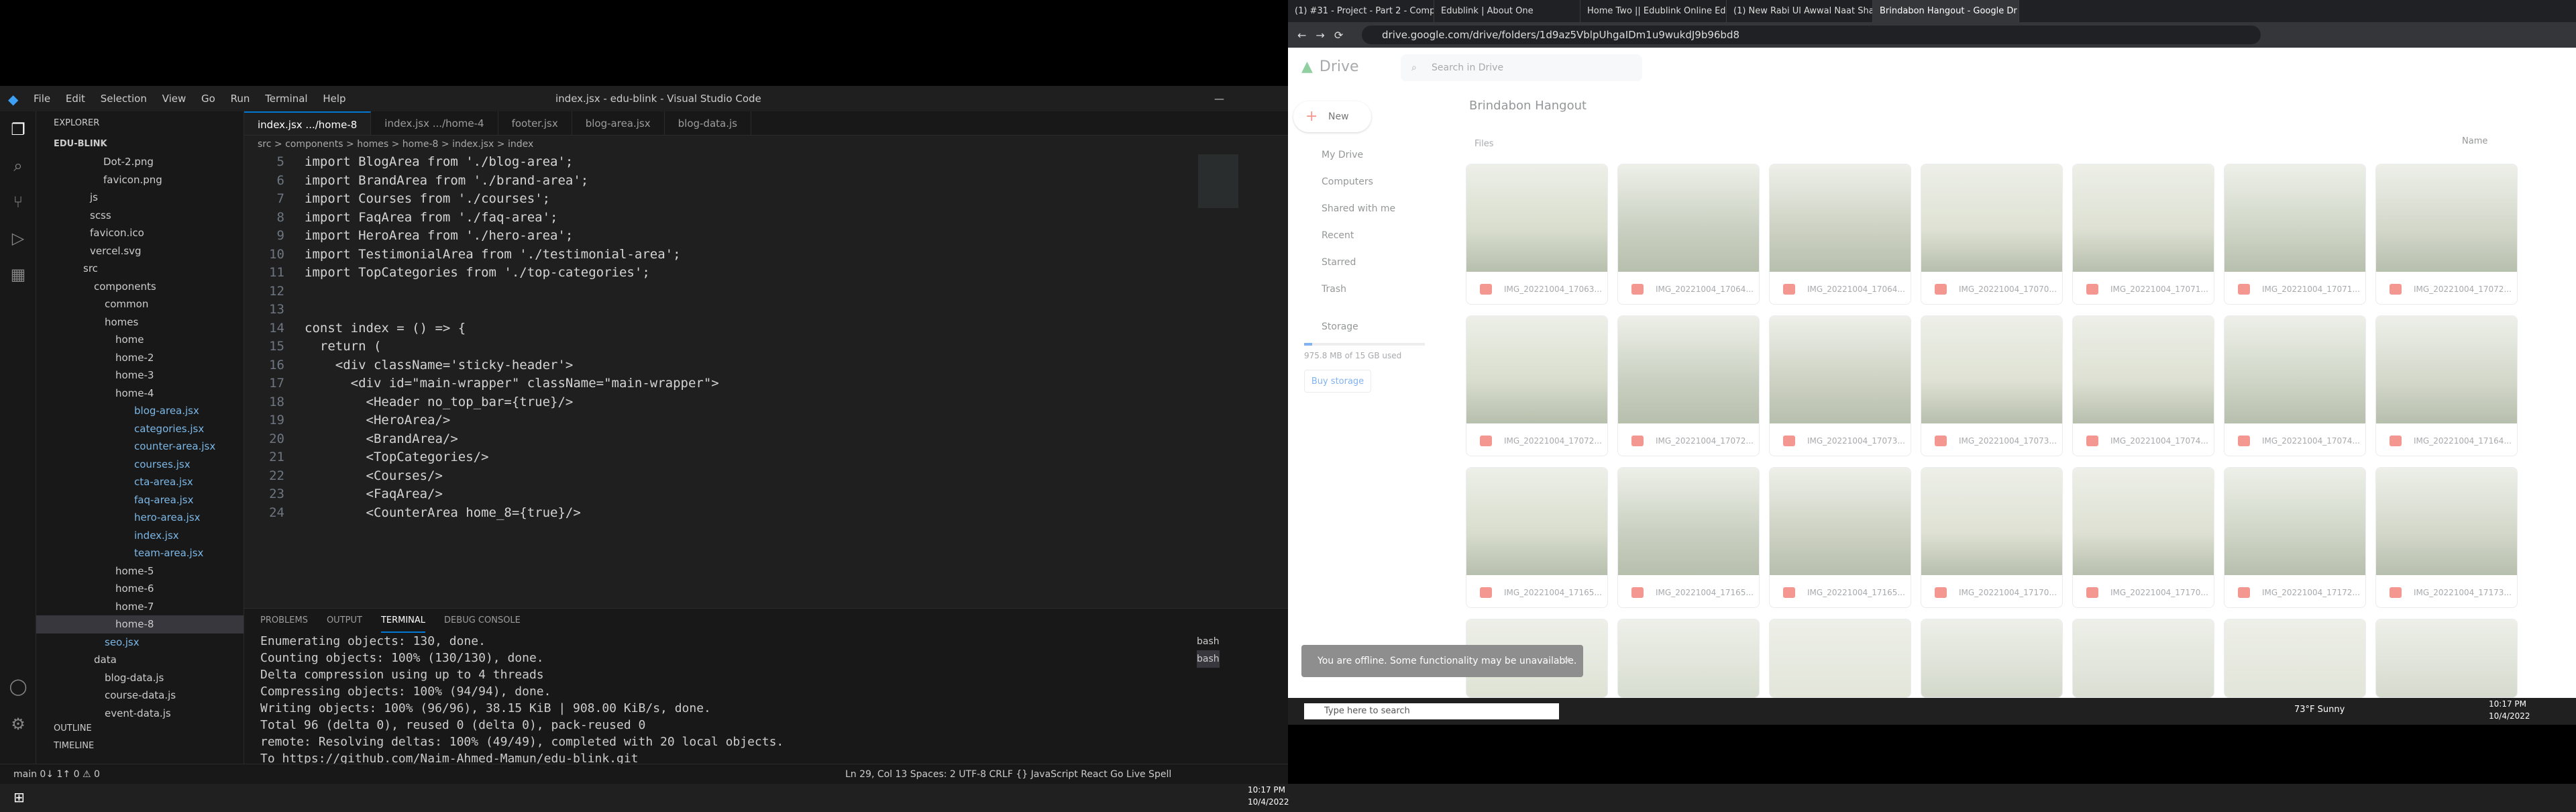 The height and width of the screenshot is (812, 2576). I want to click on code-line: 13, so click(766, 310).